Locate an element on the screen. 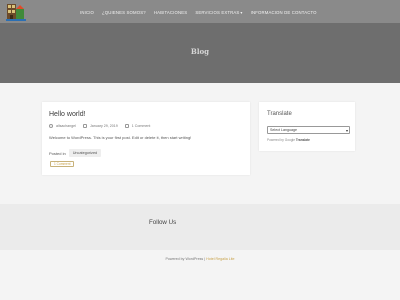 Image resolution: width=400 pixels, height=300 pixels. site-logo is located at coordinates (16, 11).